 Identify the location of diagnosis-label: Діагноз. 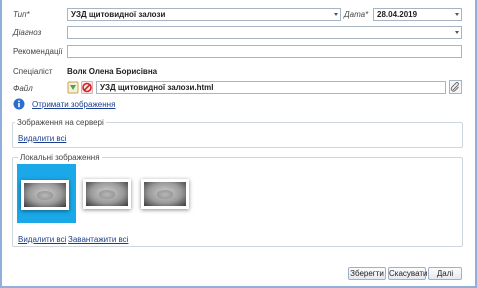
(27, 32).